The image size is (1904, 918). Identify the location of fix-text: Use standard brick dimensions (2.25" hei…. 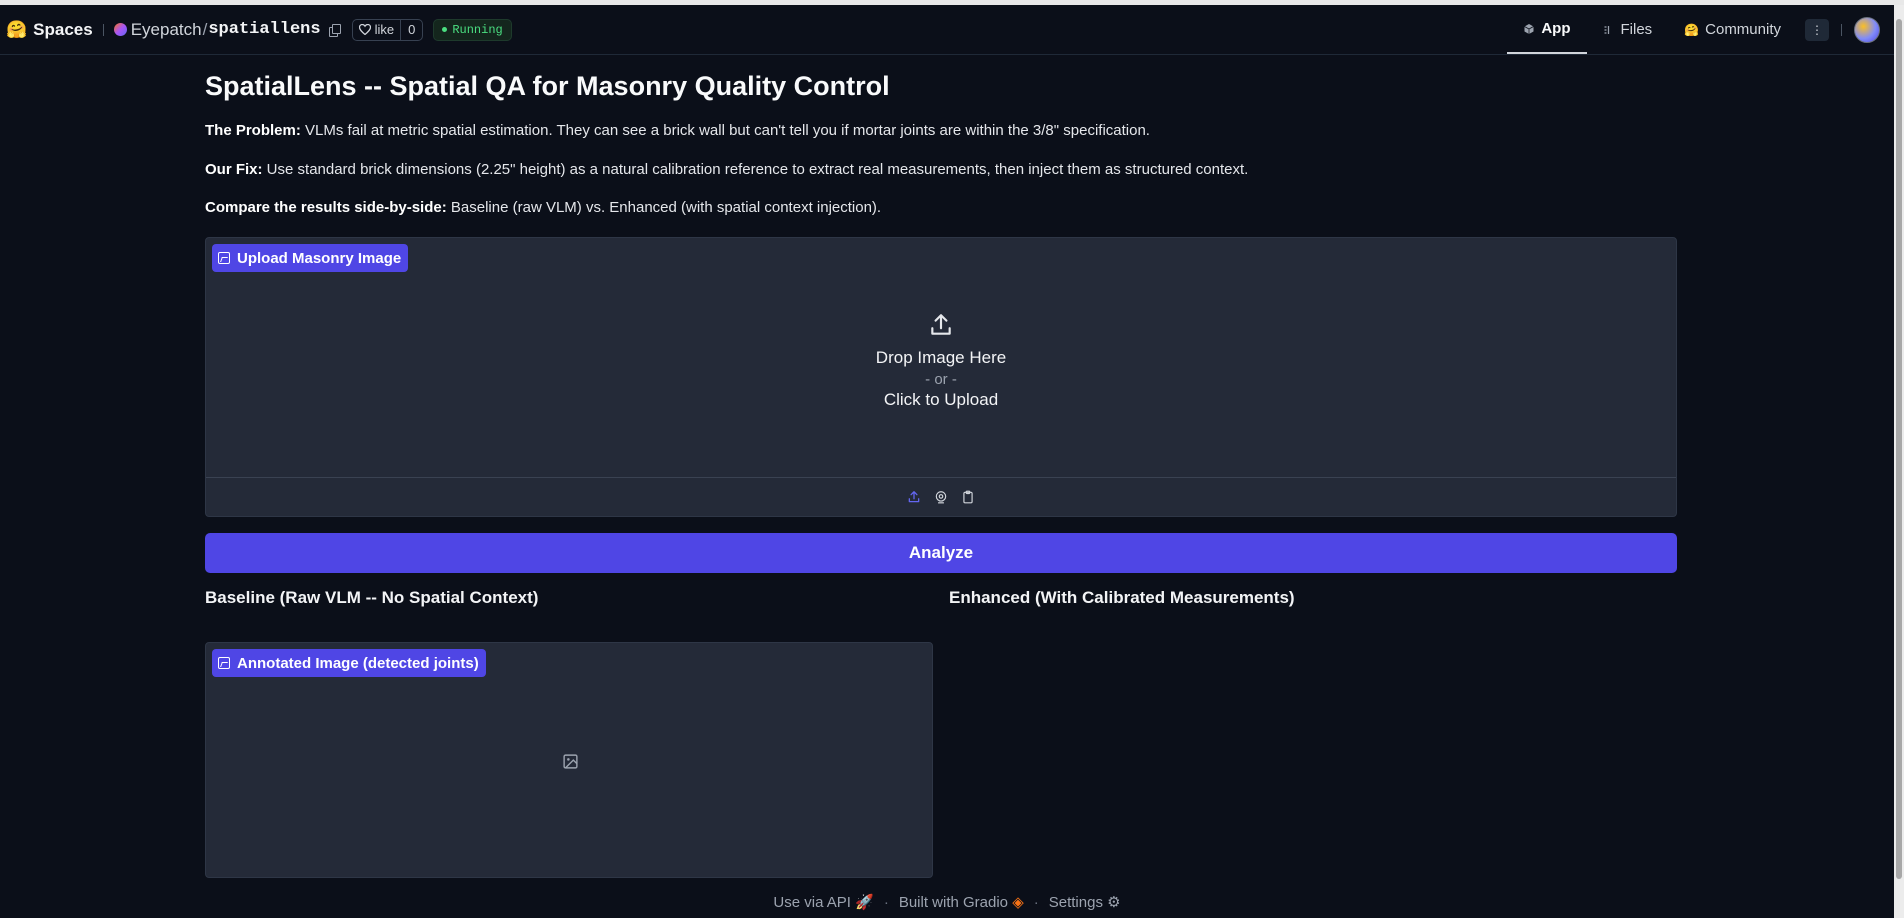
(755, 169).